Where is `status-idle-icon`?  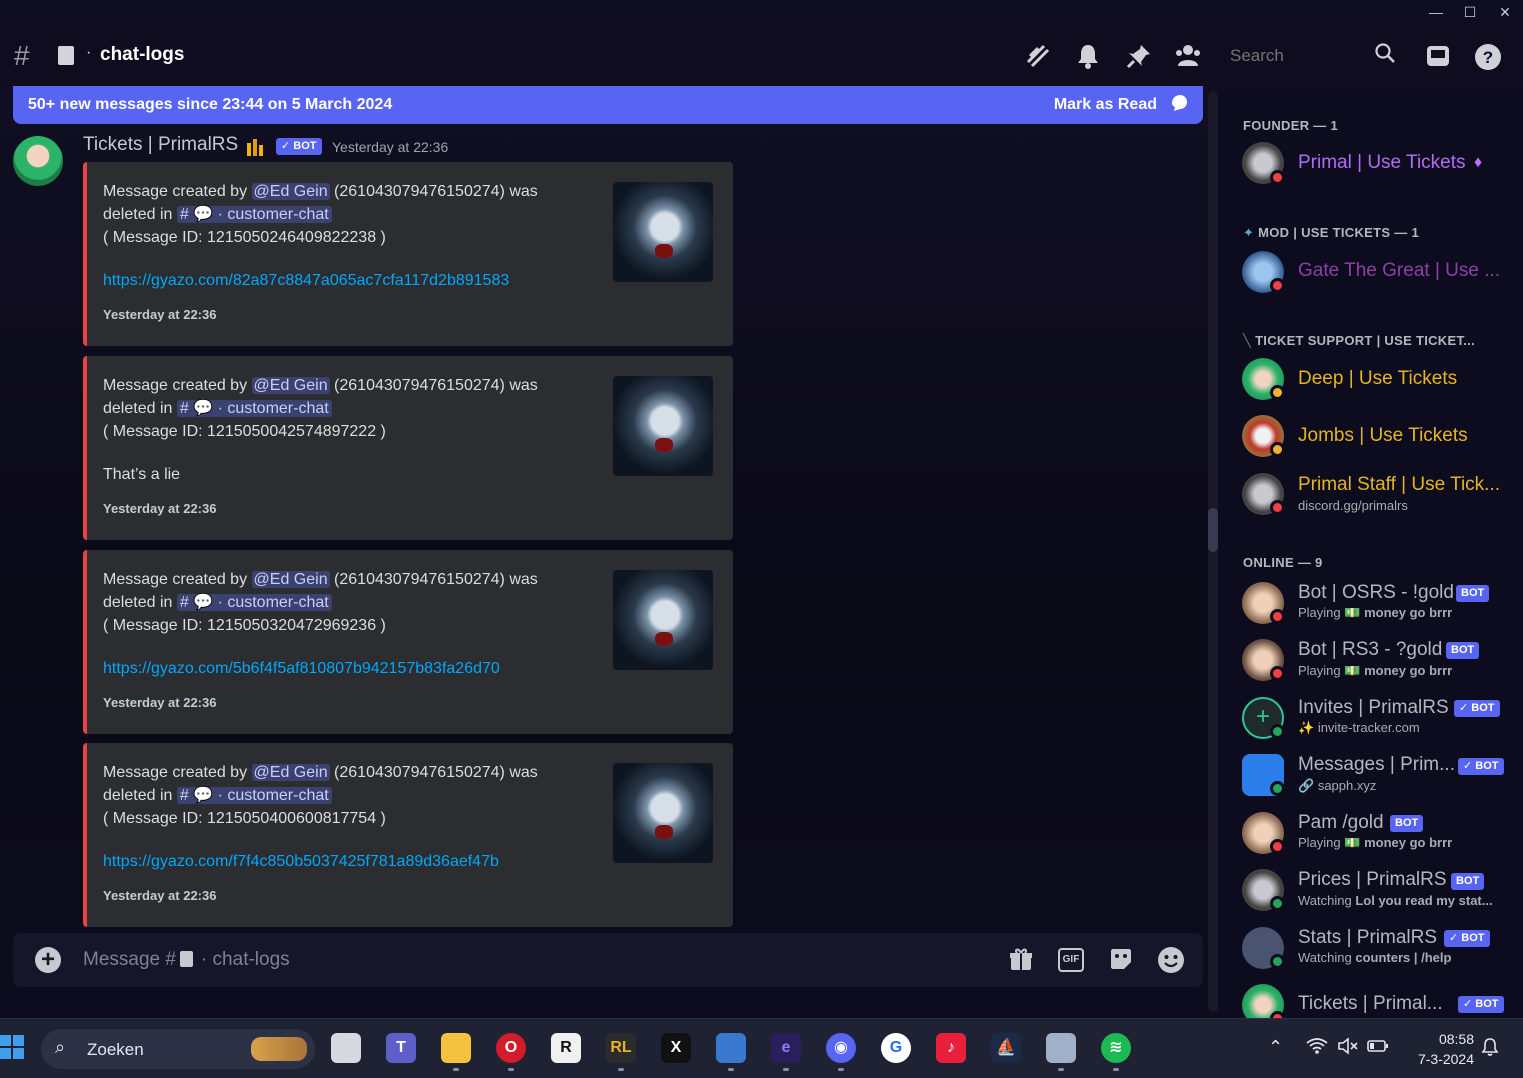
status-idle-icon is located at coordinates (1277, 449).